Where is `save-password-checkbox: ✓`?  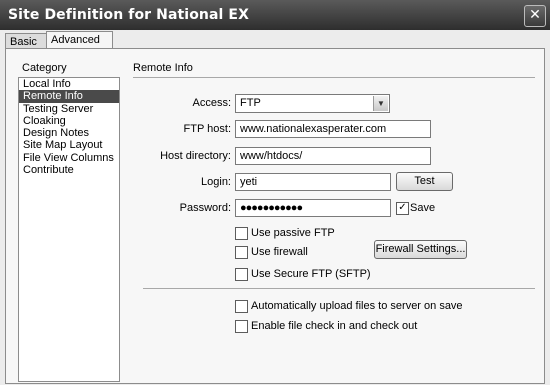
save-password-checkbox: ✓ is located at coordinates (402, 208).